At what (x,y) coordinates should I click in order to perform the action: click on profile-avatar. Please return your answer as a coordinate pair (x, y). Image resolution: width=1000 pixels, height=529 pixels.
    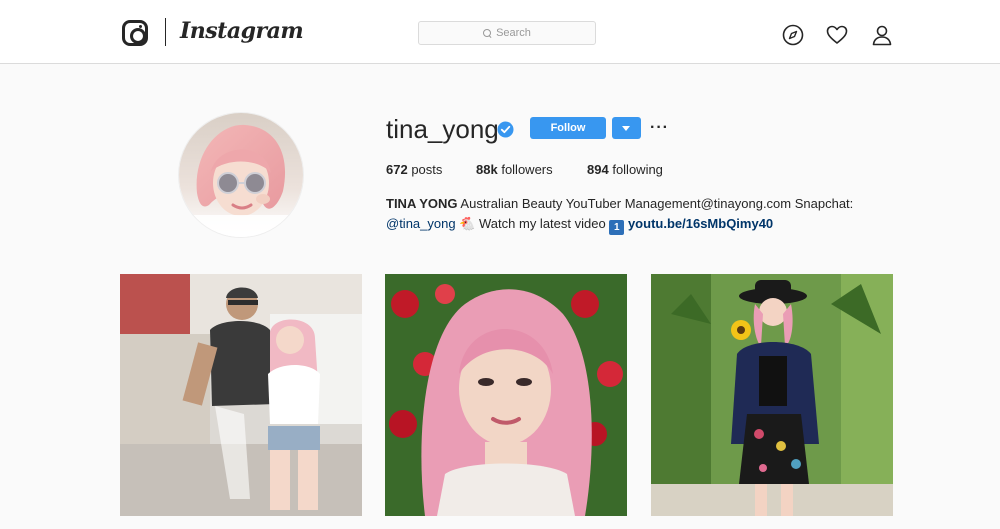
    Looking at the image, I should click on (241, 175).